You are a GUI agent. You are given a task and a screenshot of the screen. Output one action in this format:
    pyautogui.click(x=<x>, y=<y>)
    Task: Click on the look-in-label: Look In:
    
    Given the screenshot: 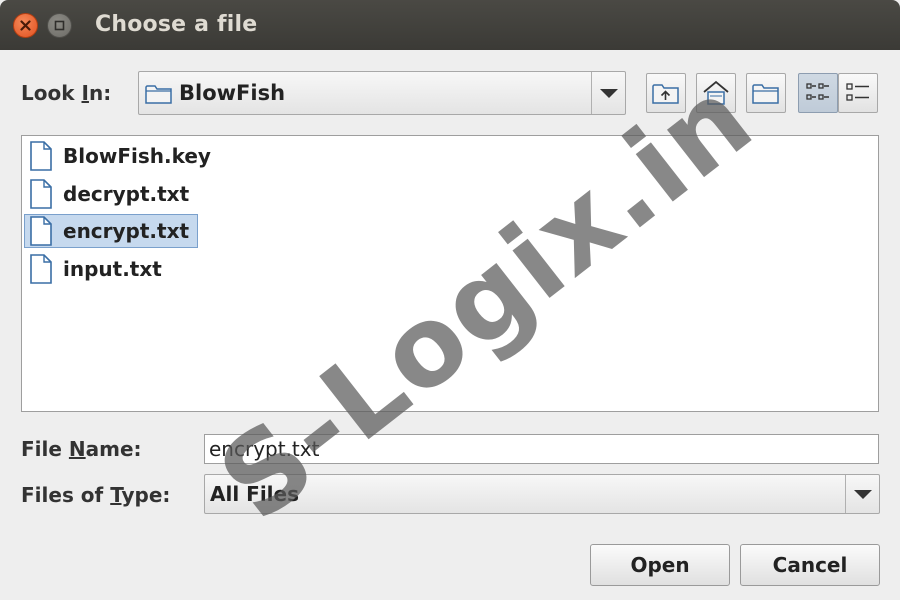 What is the action you would take?
    pyautogui.click(x=66, y=93)
    